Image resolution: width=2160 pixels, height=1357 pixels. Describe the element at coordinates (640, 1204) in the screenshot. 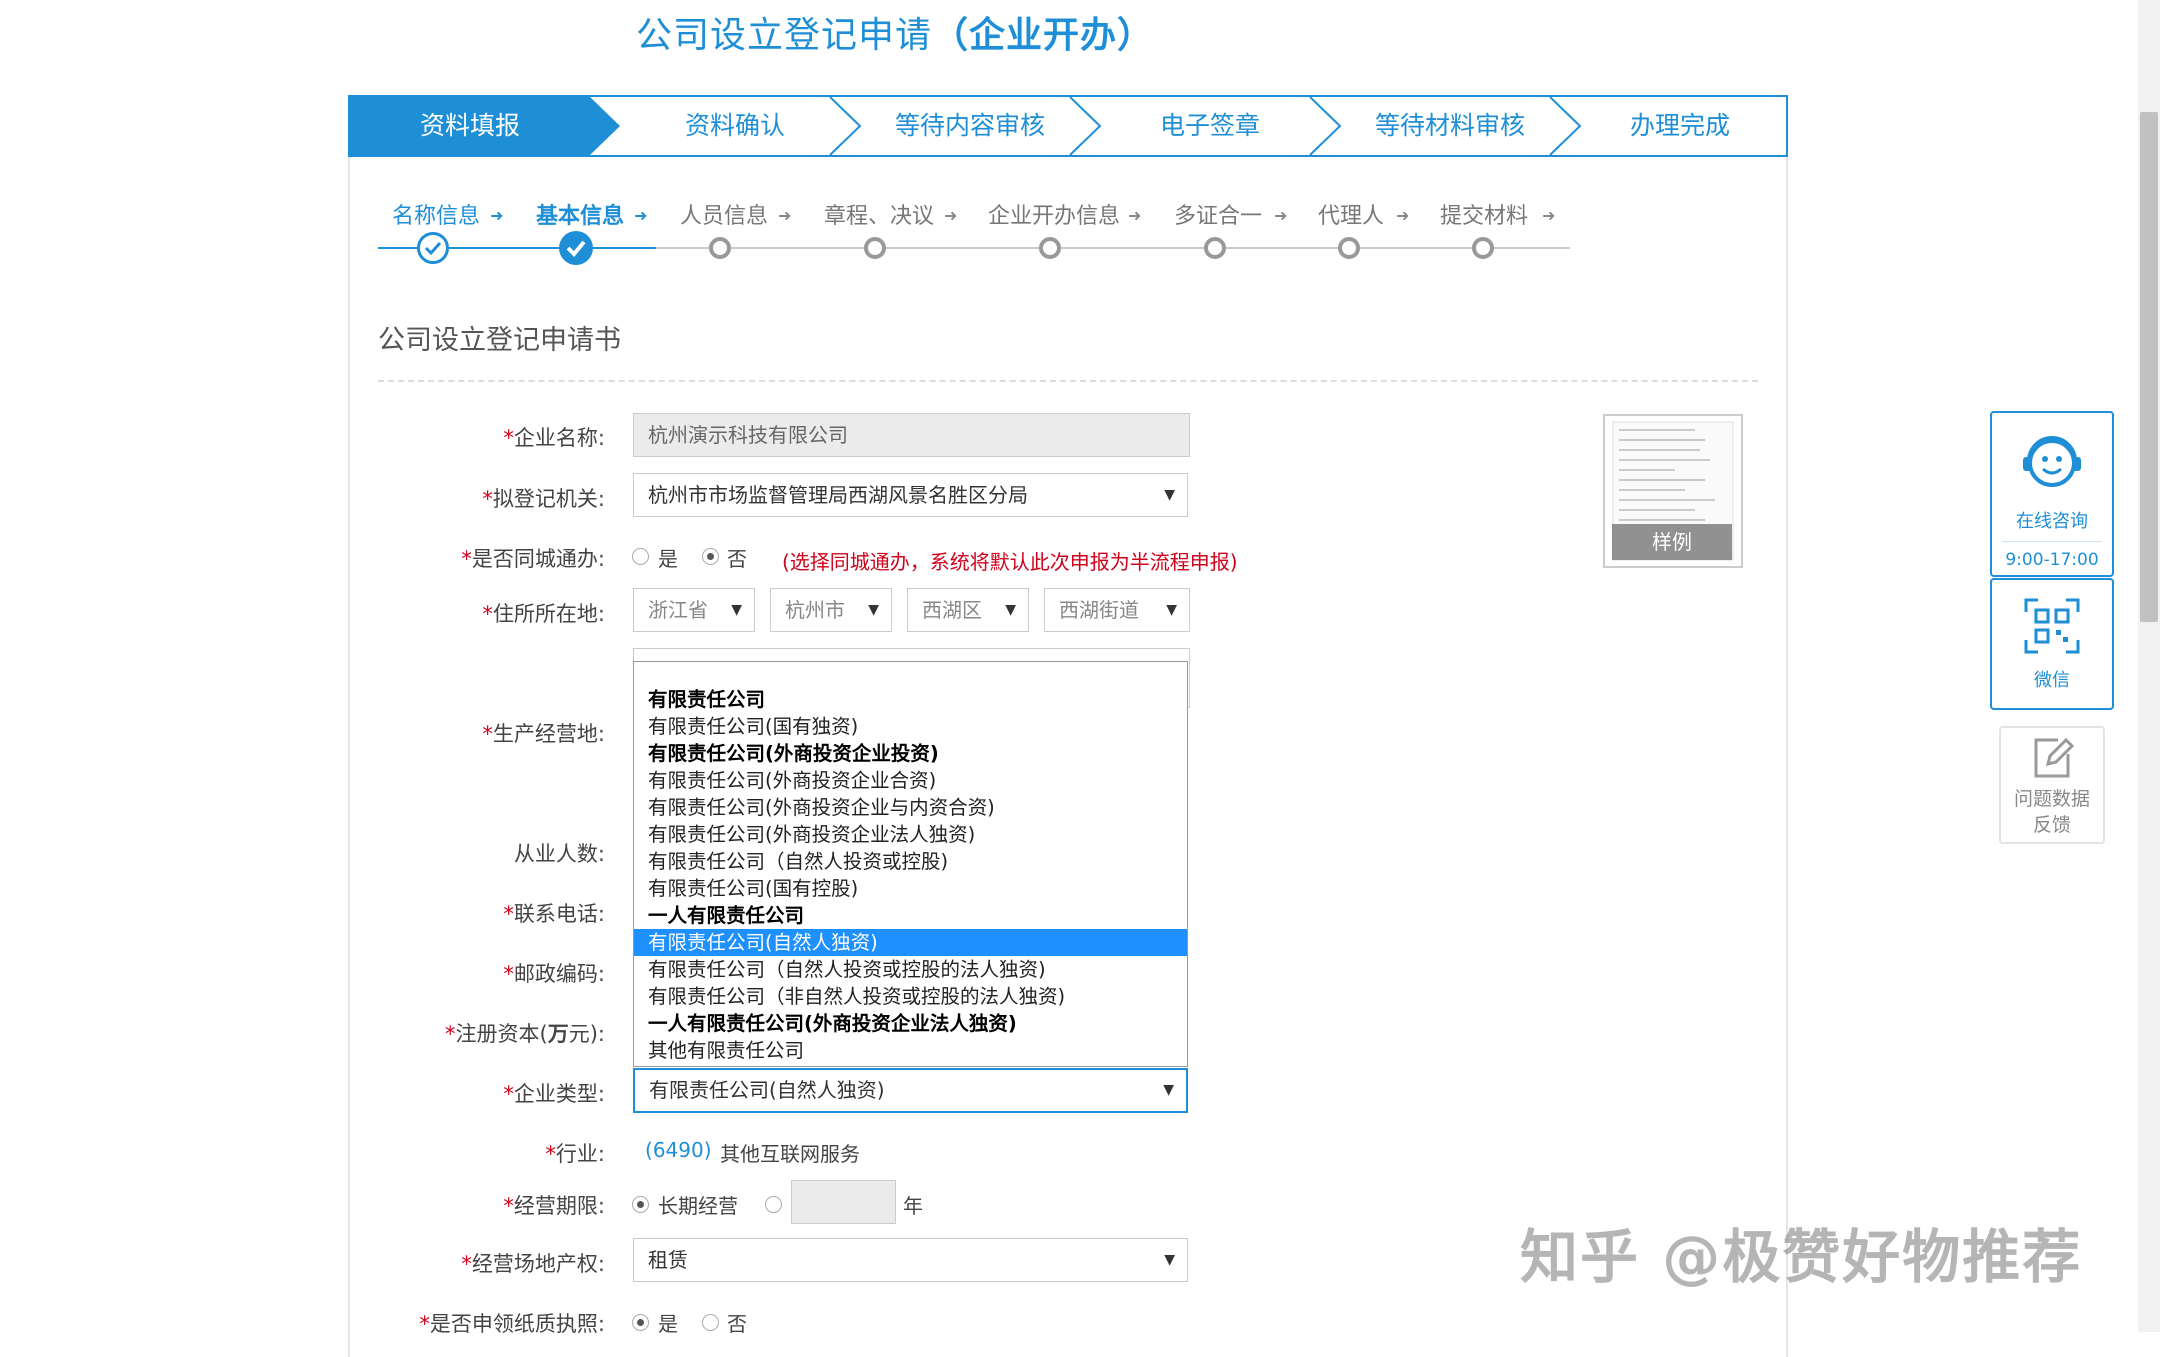

I see `term-long-radio` at that location.